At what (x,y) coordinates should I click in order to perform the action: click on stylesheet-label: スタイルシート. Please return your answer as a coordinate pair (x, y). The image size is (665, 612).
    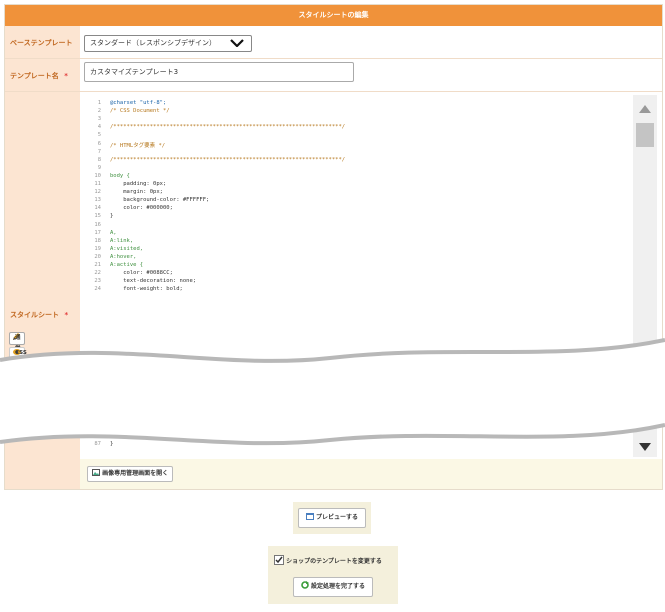
    Looking at the image, I should click on (34, 315).